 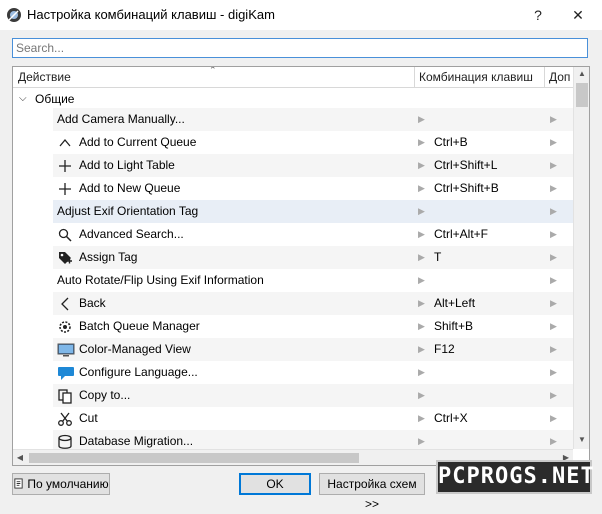 What do you see at coordinates (55, 99) in the screenshot?
I see `group-label: Общие` at bounding box center [55, 99].